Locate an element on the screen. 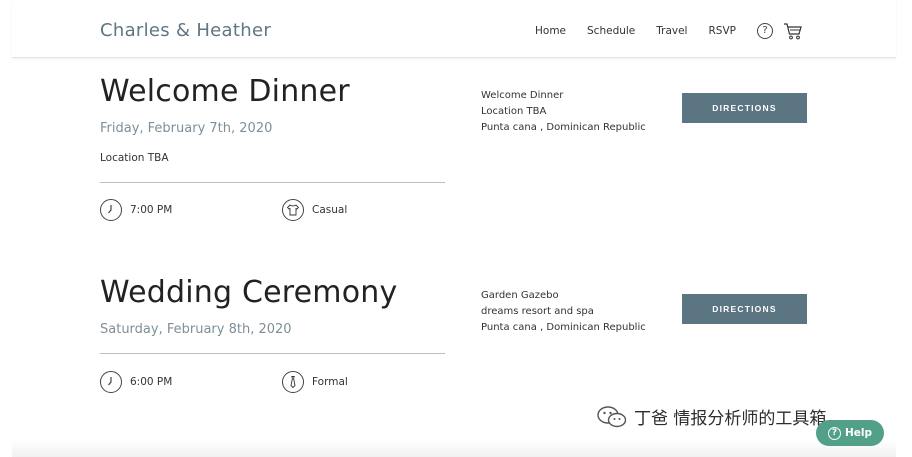 Image resolution: width=912 pixels, height=457 pixels. watermark-text: 丁爸 情报分析师的工具箱 is located at coordinates (730, 419).